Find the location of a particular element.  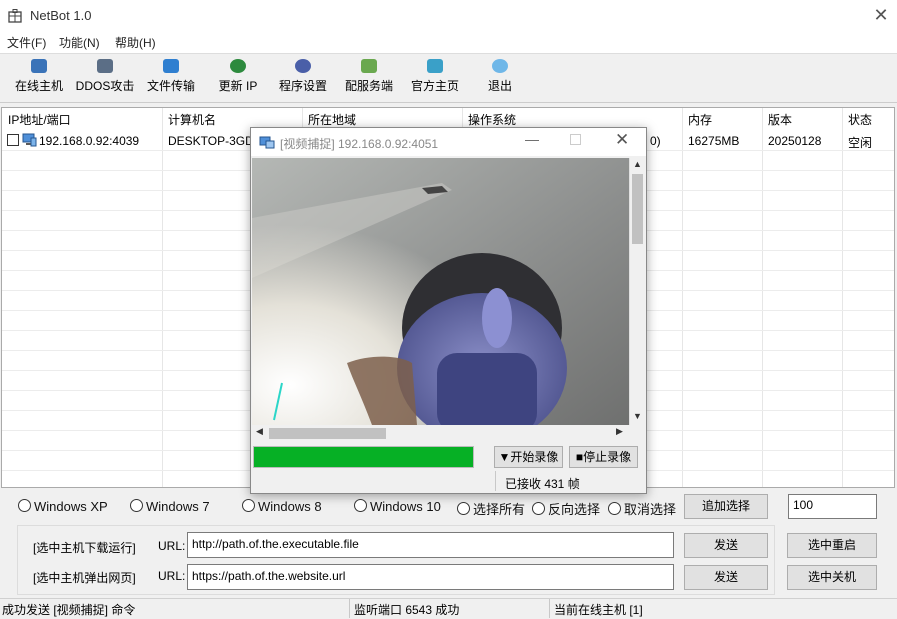

ddos-attack-button: DDOS攻击 is located at coordinates (105, 78).